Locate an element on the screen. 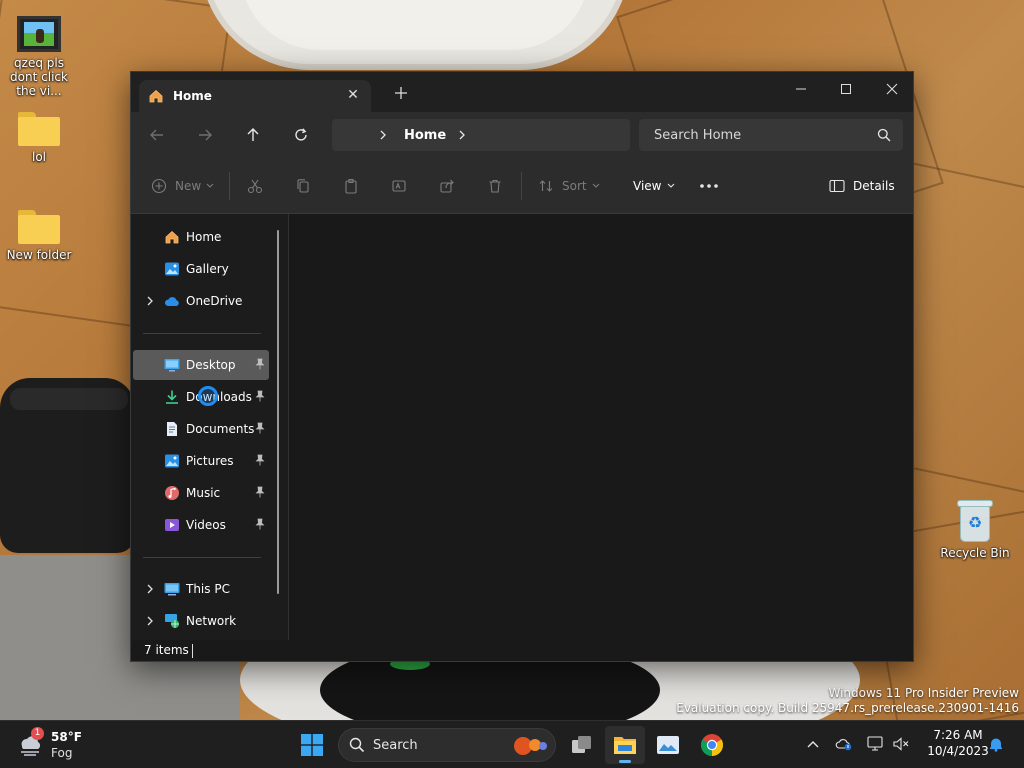  plus-icon is located at coordinates (401, 93).